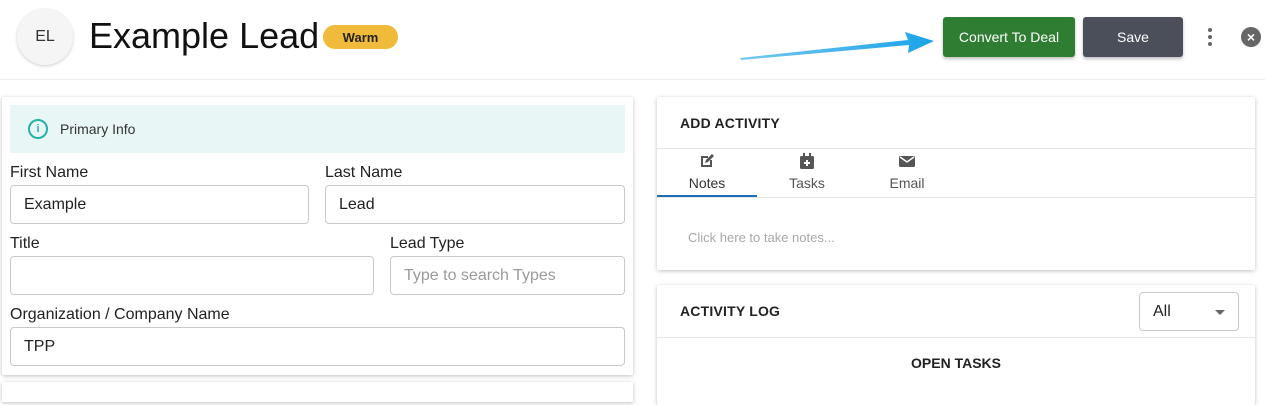 This screenshot has width=1265, height=405. Describe the element at coordinates (507, 275) in the screenshot. I see `lead-type-search-input: Type to search Types` at that location.